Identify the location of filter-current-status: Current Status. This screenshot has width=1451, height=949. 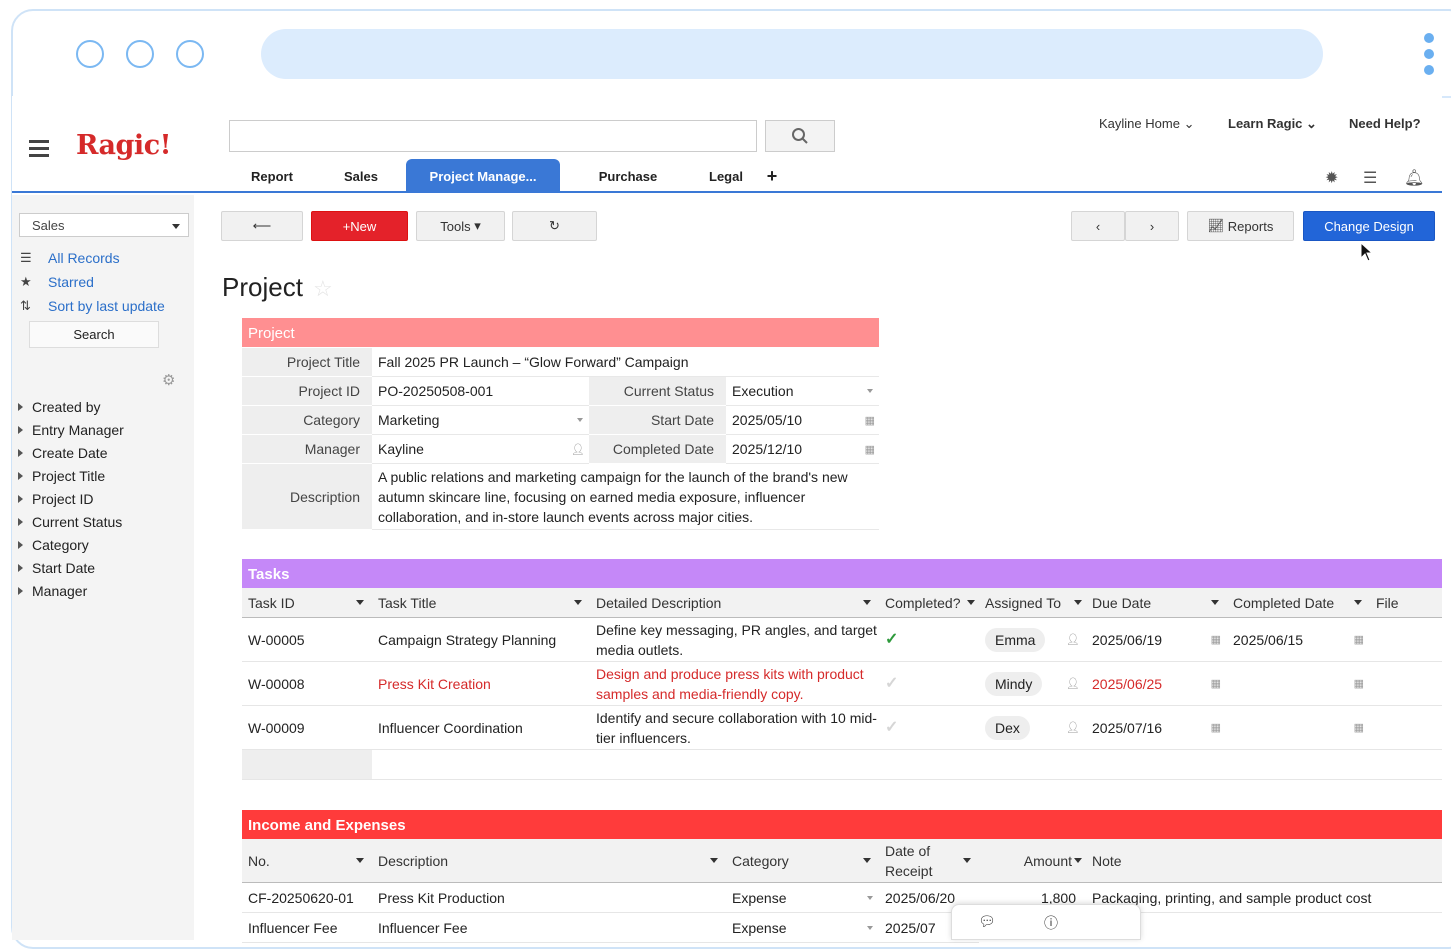
(70, 522).